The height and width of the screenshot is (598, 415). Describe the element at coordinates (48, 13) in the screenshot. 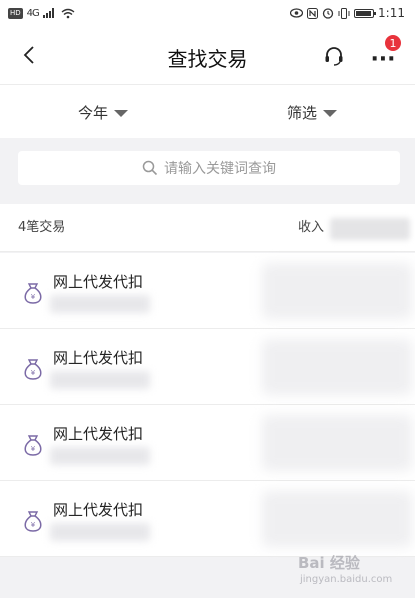

I see `signal-icon` at that location.